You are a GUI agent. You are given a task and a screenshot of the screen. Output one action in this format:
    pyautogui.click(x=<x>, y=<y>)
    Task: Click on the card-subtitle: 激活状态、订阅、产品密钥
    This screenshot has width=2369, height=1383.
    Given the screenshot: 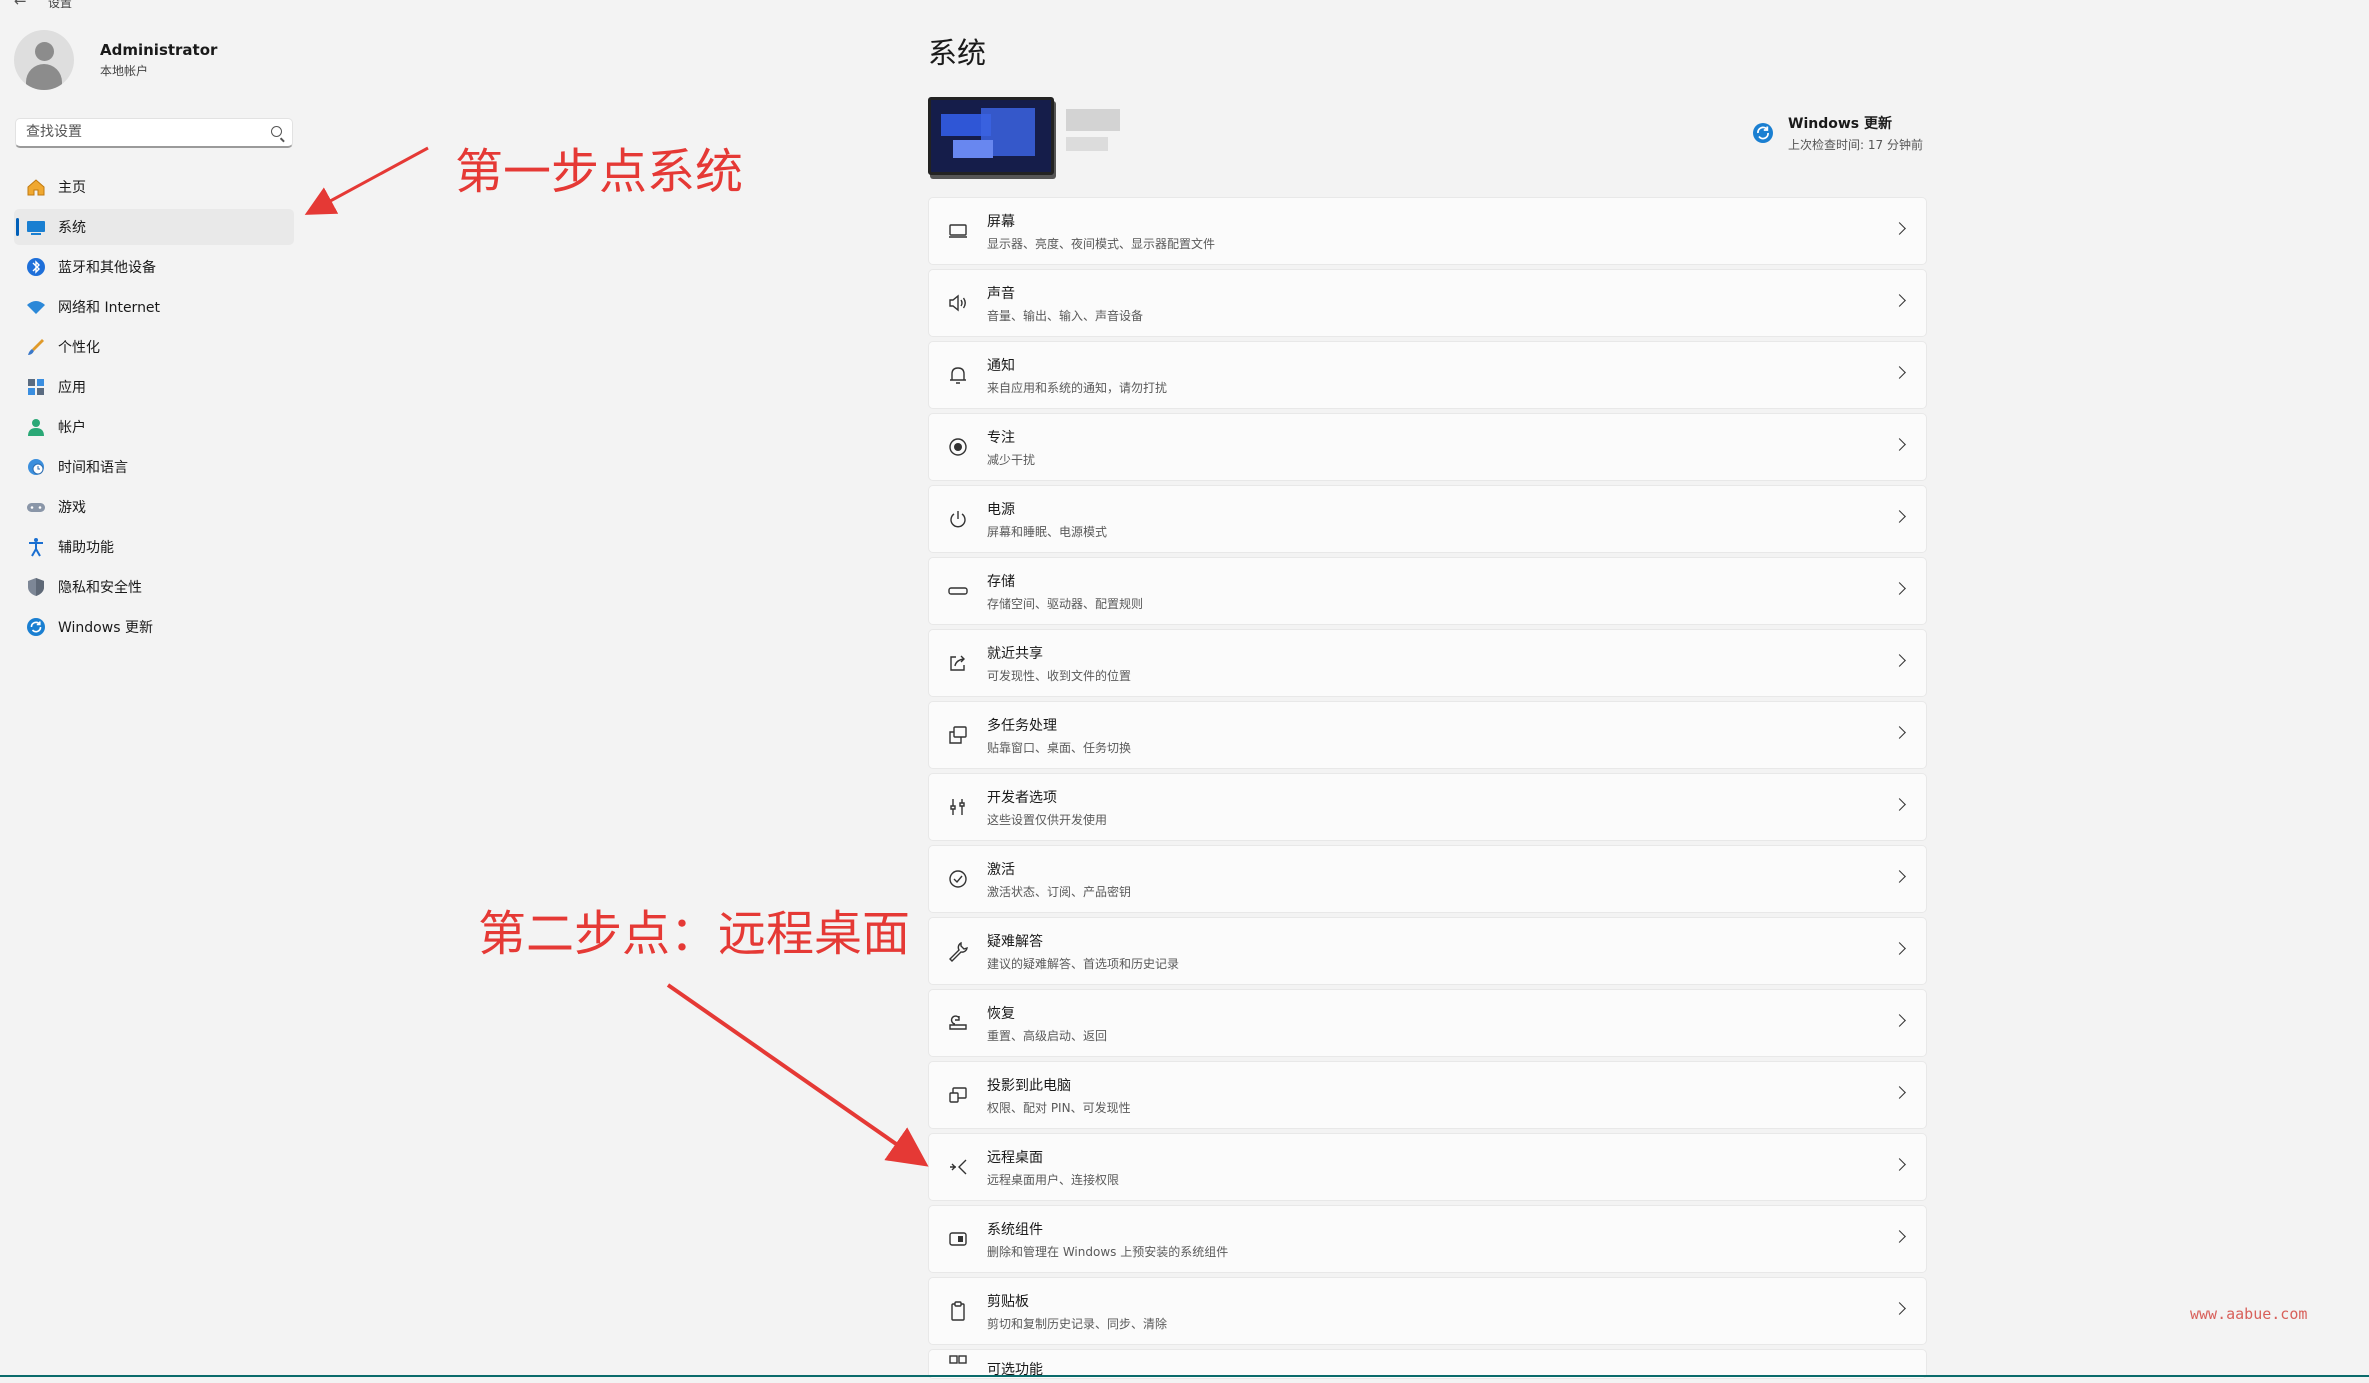 What is the action you would take?
    pyautogui.click(x=1059, y=891)
    